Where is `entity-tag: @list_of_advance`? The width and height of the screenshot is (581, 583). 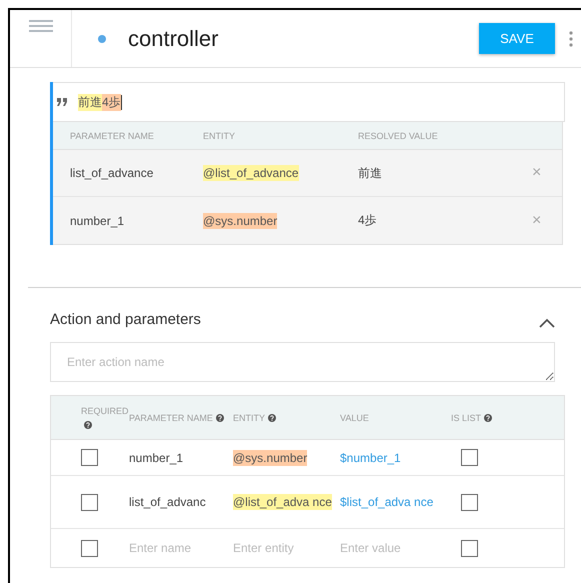
entity-tag: @list_of_advance is located at coordinates (251, 173).